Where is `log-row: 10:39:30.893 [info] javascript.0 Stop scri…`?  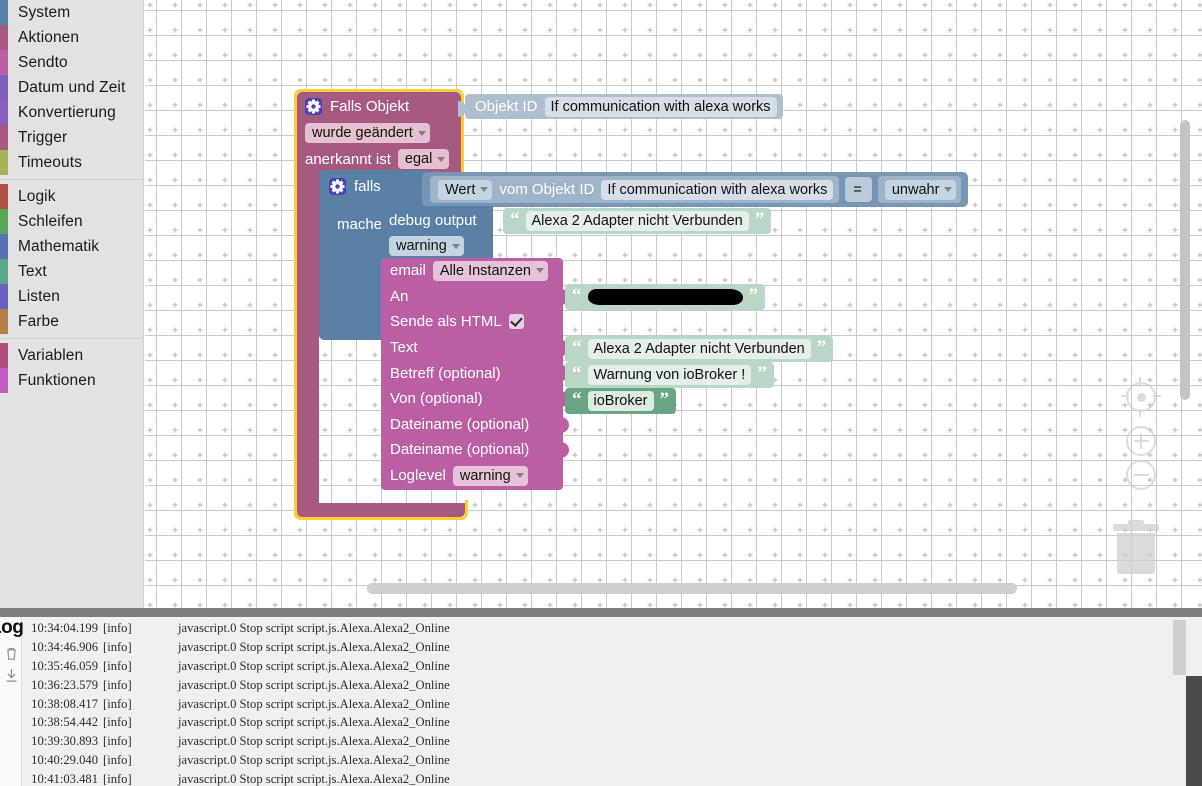
log-row: 10:39:30.893 [info] javascript.0 Stop scri… is located at coordinates (602, 741).